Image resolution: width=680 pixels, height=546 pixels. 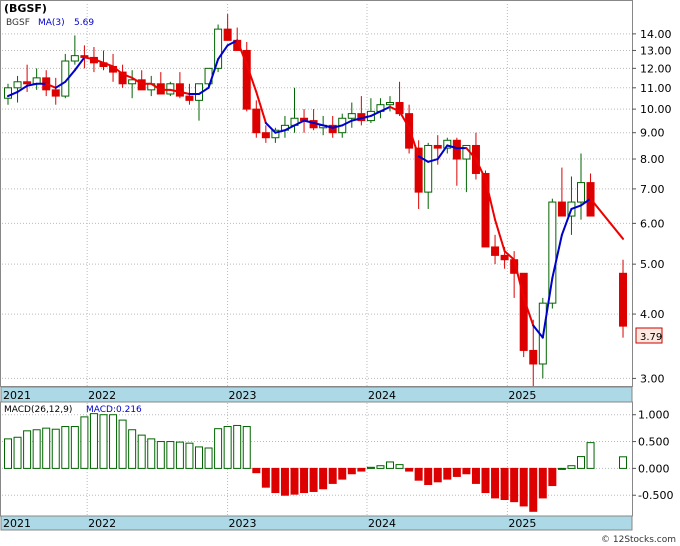 What do you see at coordinates (652, 159) in the screenshot?
I see `price-tick-label: 8.00` at bounding box center [652, 159].